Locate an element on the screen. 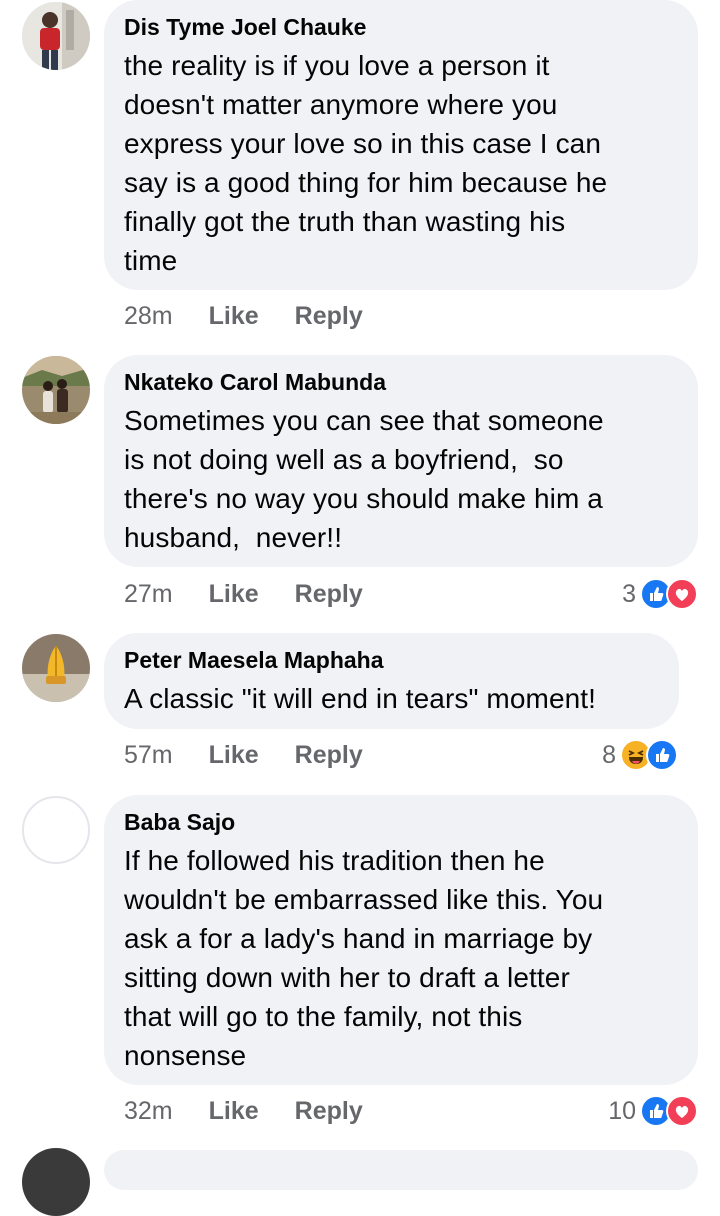 The height and width of the screenshot is (1216, 720). reaction-count: 3 is located at coordinates (629, 593).